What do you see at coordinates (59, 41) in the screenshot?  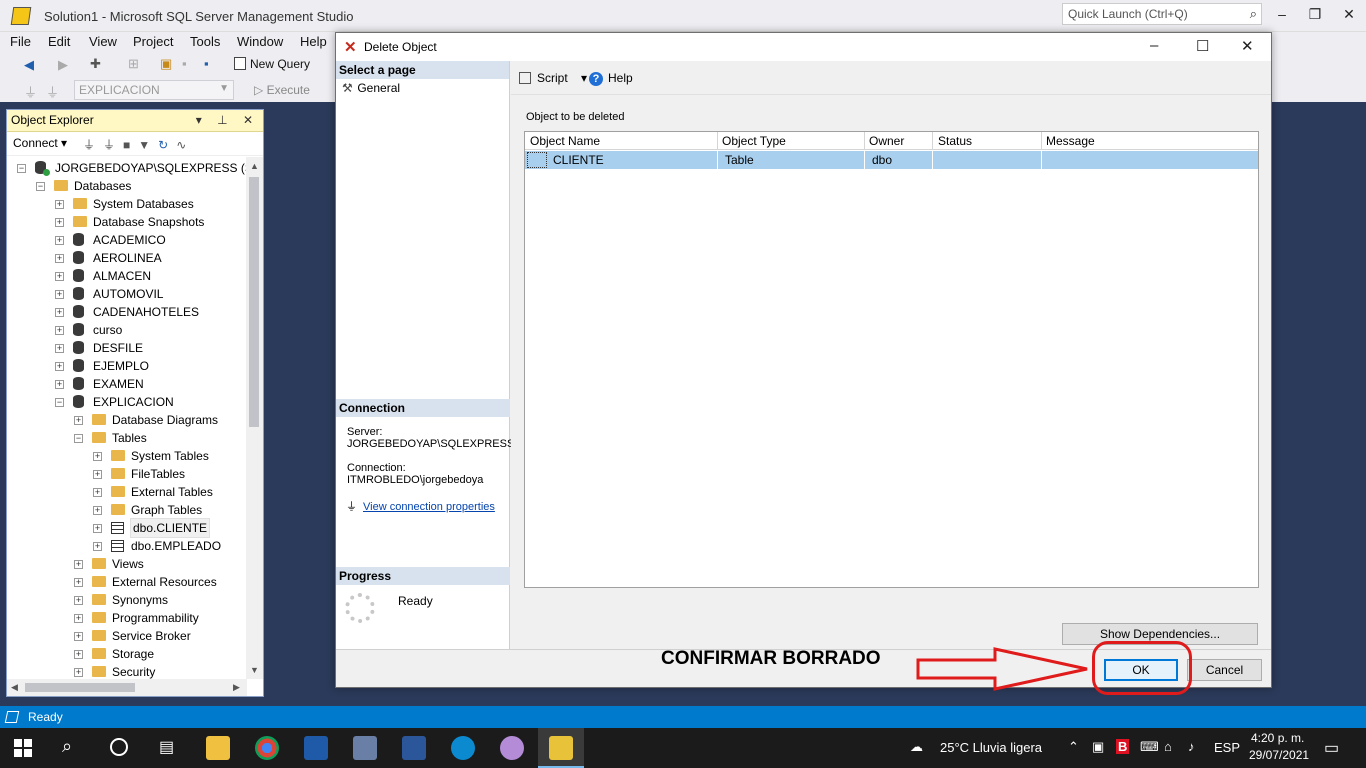 I see `menu-edit: Edit` at bounding box center [59, 41].